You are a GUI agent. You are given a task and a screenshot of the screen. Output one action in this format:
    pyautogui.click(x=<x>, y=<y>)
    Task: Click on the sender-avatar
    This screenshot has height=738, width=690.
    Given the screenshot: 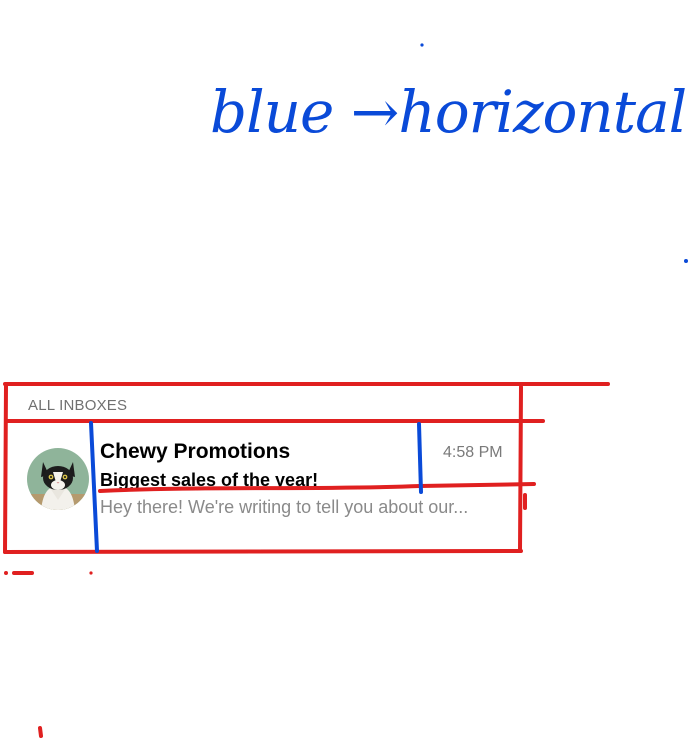 What is the action you would take?
    pyautogui.click(x=58, y=479)
    